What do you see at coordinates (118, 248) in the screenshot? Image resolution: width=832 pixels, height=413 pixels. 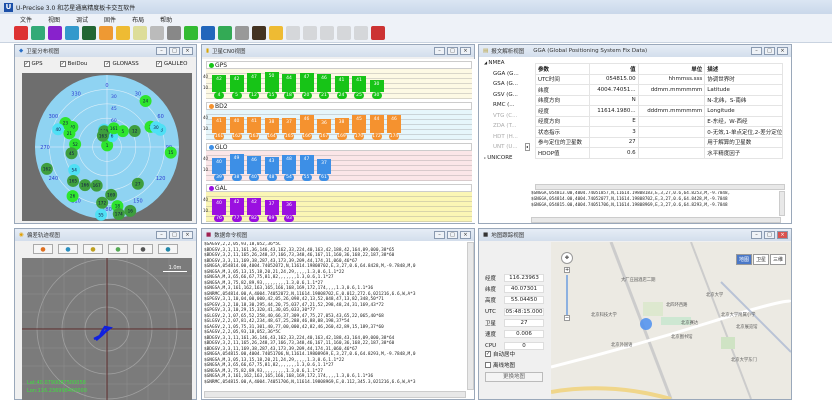 I see `center-button: ●` at bounding box center [118, 248].